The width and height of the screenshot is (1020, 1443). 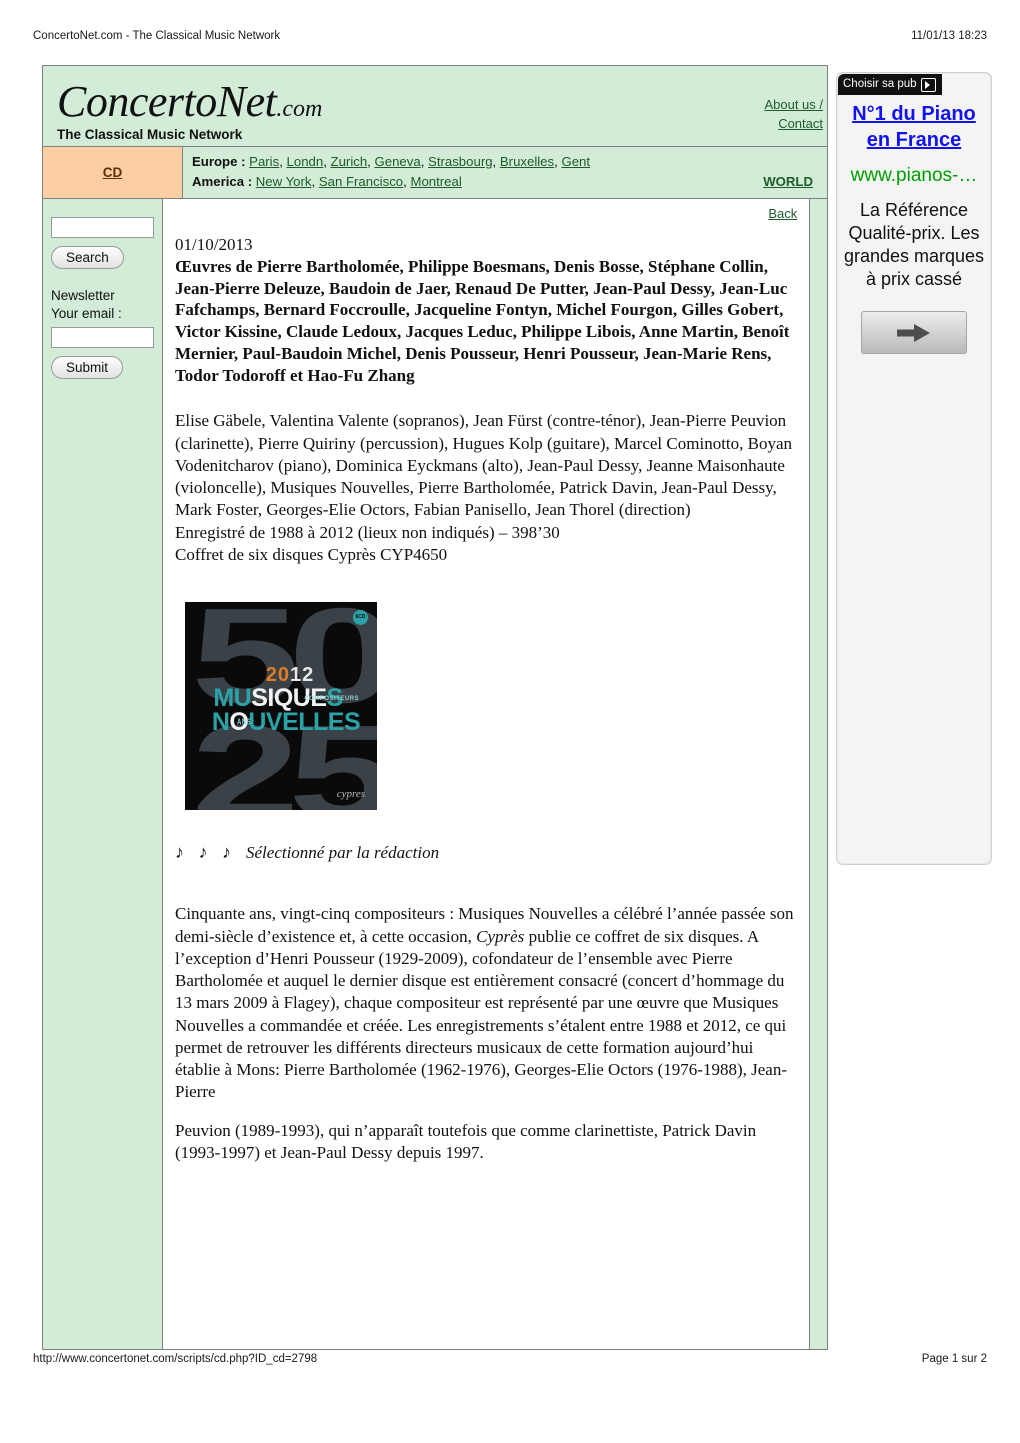 I want to click on nav-europe-label: Europe :, so click(x=219, y=161).